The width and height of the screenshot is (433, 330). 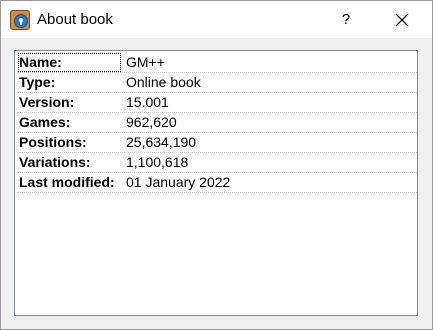 I want to click on close-button, so click(x=402, y=19).